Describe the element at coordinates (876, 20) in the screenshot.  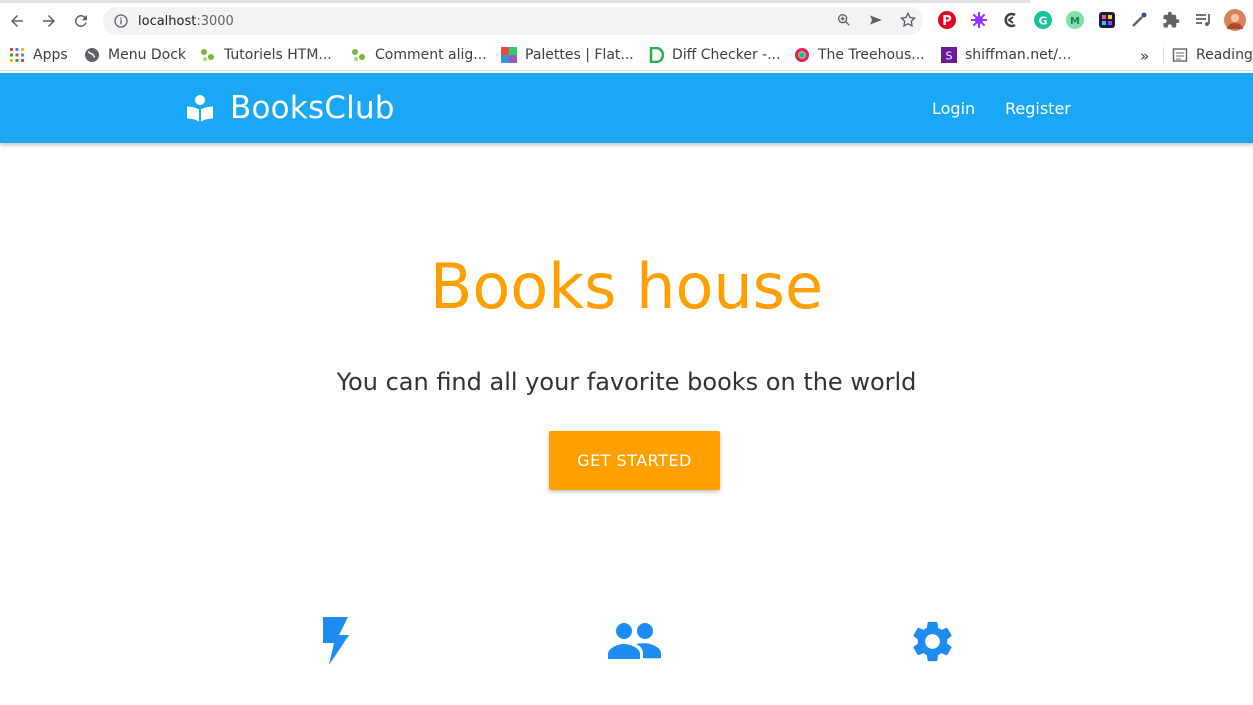
I see `send-icon` at that location.